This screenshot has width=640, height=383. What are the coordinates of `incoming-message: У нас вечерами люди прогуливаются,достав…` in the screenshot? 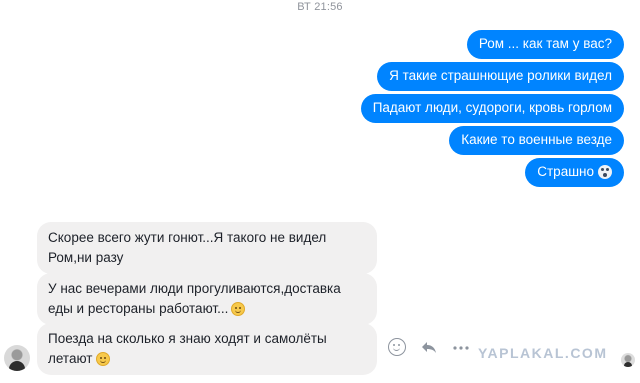 It's located at (207, 299).